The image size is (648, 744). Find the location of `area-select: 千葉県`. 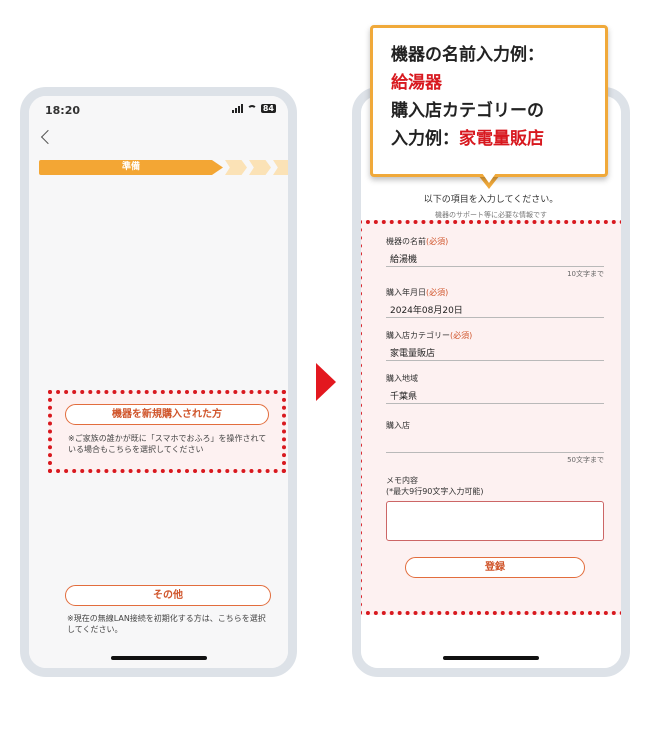

area-select: 千葉県 is located at coordinates (495, 394).